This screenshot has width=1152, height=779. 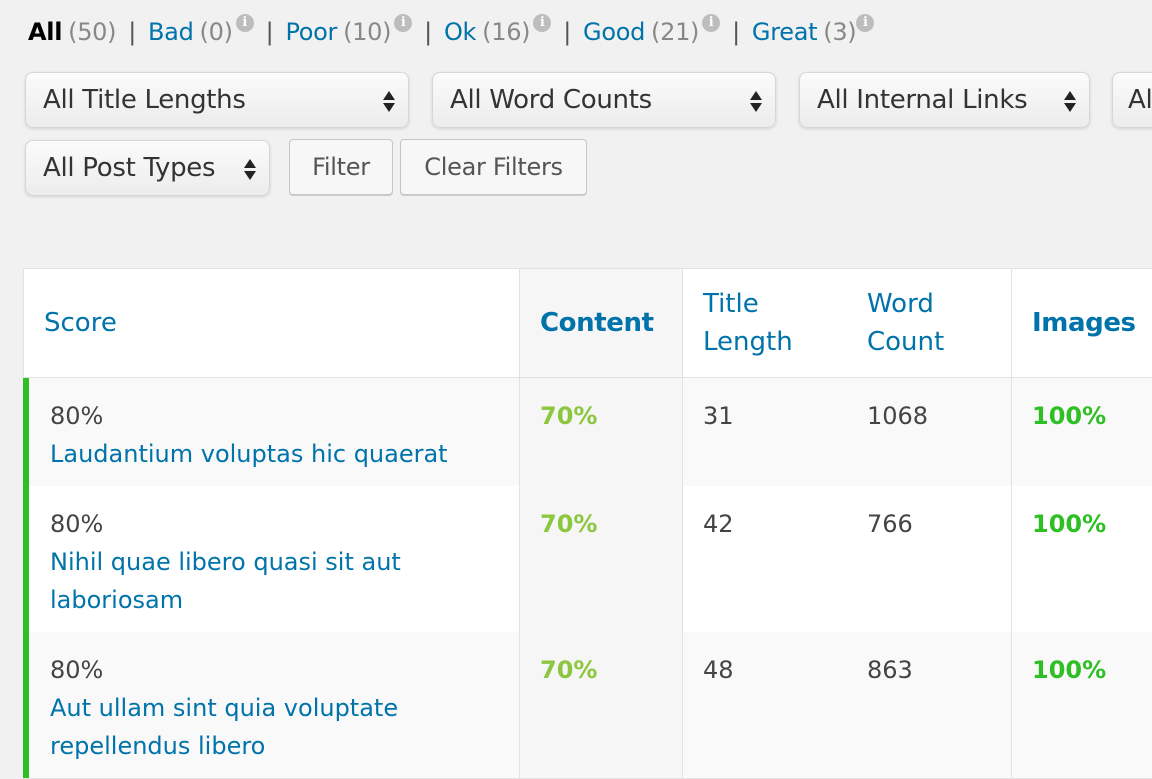 I want to click on column-header-score: Score, so click(x=272, y=323).